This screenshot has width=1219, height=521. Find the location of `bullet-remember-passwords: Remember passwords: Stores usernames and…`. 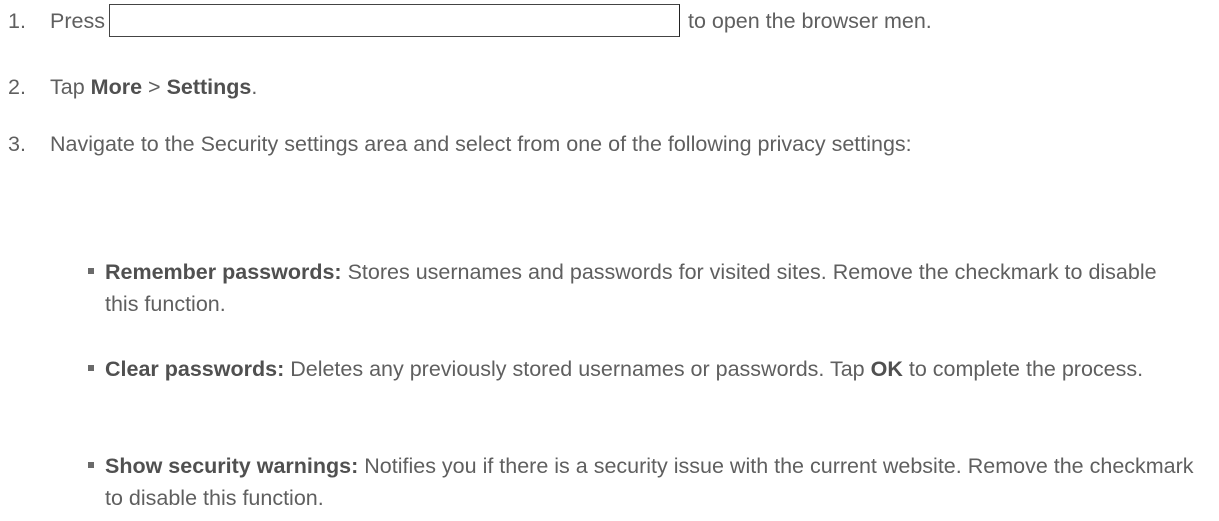

bullet-remember-passwords: Remember passwords: Stores usernames and… is located at coordinates (641, 288).